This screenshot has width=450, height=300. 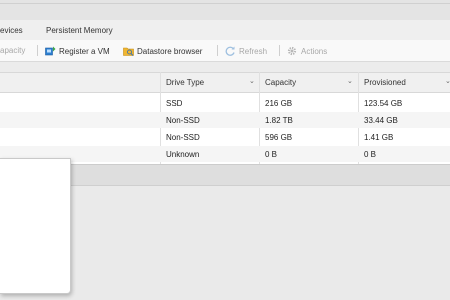 I want to click on refresh-button: Refresh, so click(x=246, y=51).